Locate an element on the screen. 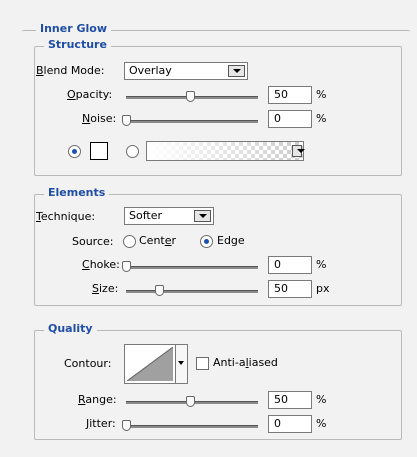 The height and width of the screenshot is (457, 417). opacity-slider-thumb is located at coordinates (190, 96).